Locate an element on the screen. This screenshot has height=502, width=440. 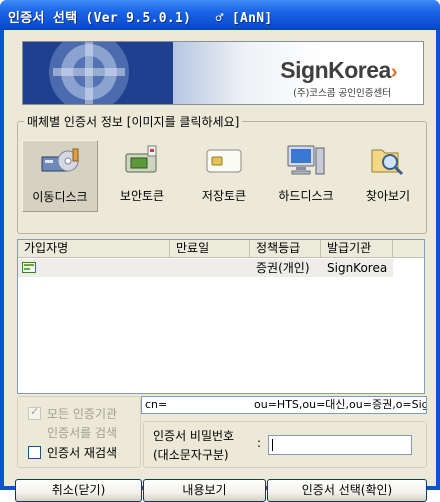
all-ca-label: 모든 인증기관 is located at coordinates (82, 414).